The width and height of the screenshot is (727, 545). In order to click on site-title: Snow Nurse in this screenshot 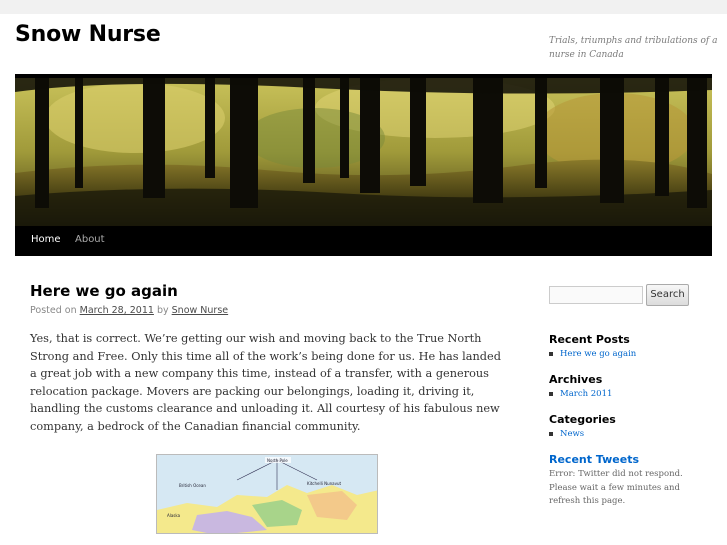, I will do `click(88, 34)`.